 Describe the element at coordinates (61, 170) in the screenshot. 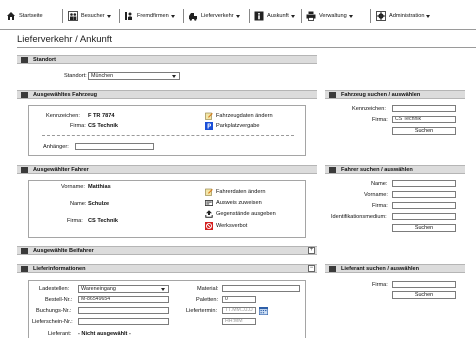

I see `section-title: Ausgewählter Fahrer` at that location.